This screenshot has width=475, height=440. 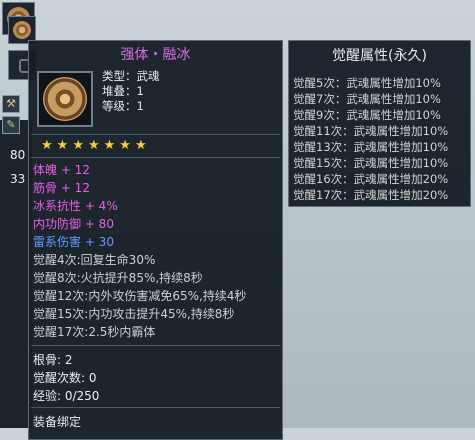 What do you see at coordinates (367, 115) in the screenshot?
I see `awaken-attribute-line: 觉醒9次：武魂属性增加10%` at bounding box center [367, 115].